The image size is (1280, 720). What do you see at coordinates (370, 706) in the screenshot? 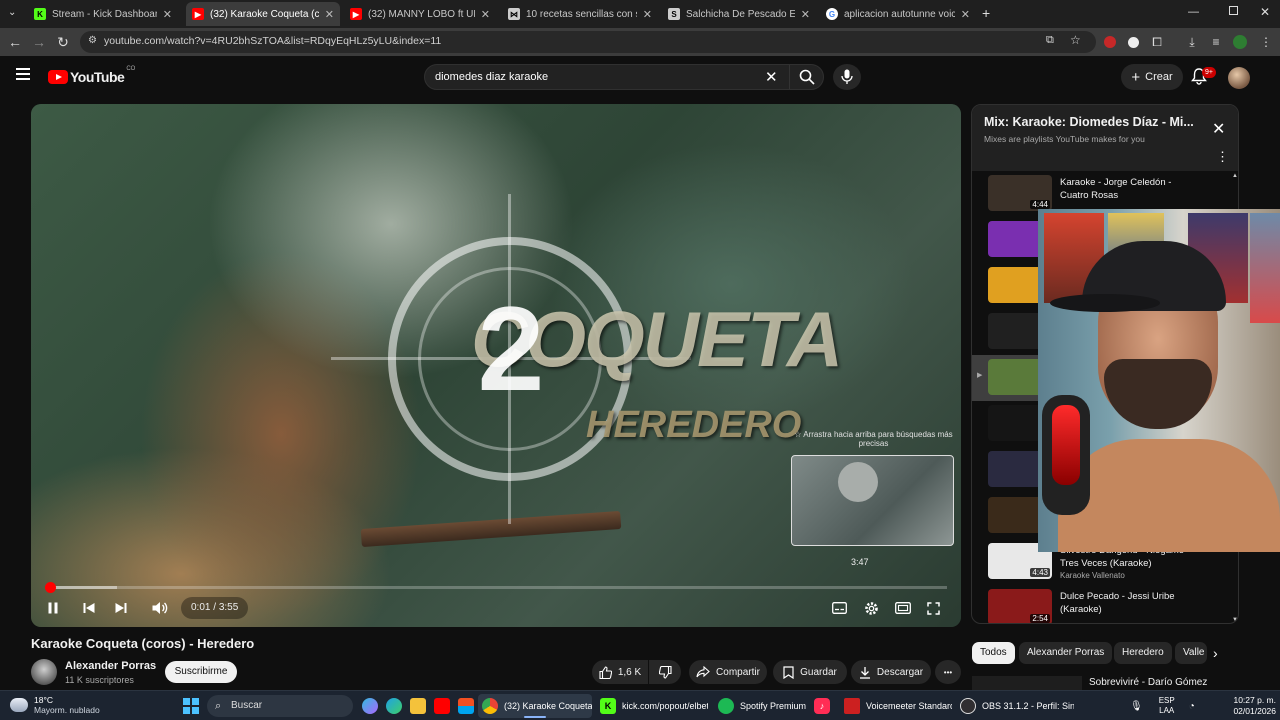
I see `copilot-icon` at bounding box center [370, 706].